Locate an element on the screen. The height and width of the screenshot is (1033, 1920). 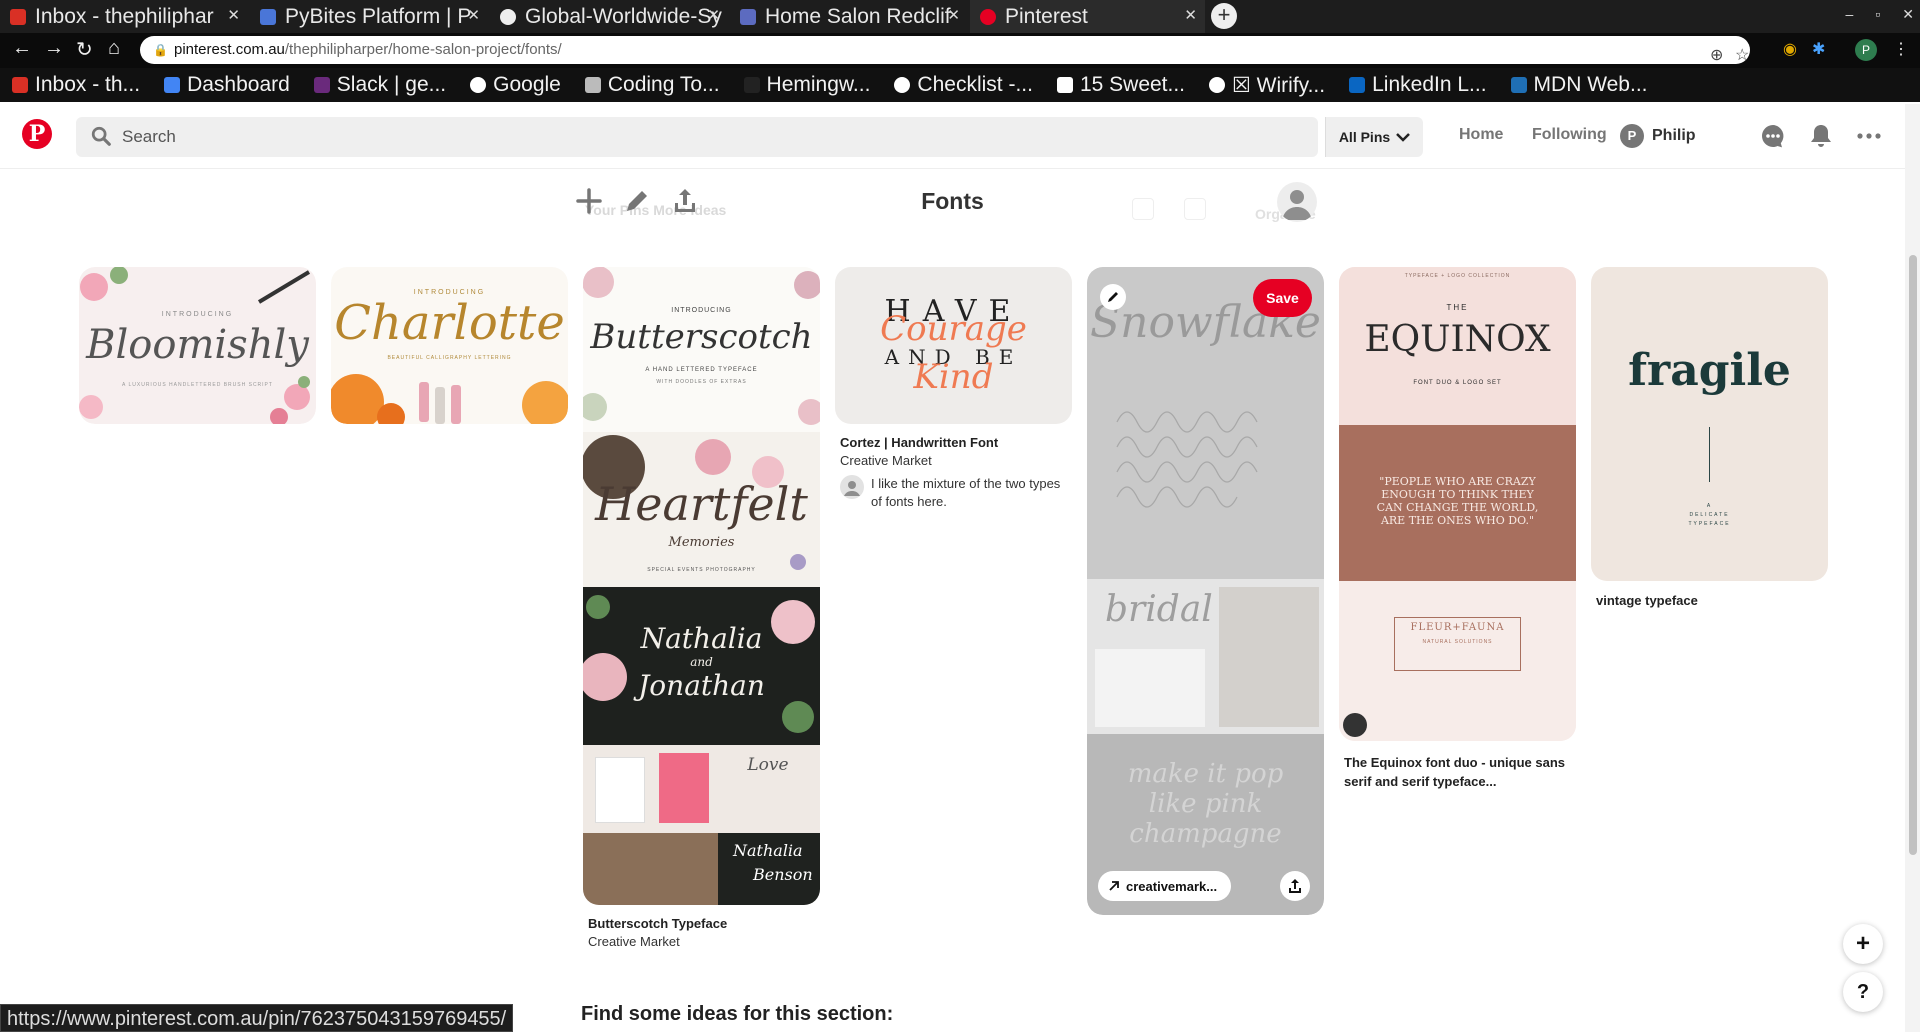
save-button: Save is located at coordinates (1282, 298).